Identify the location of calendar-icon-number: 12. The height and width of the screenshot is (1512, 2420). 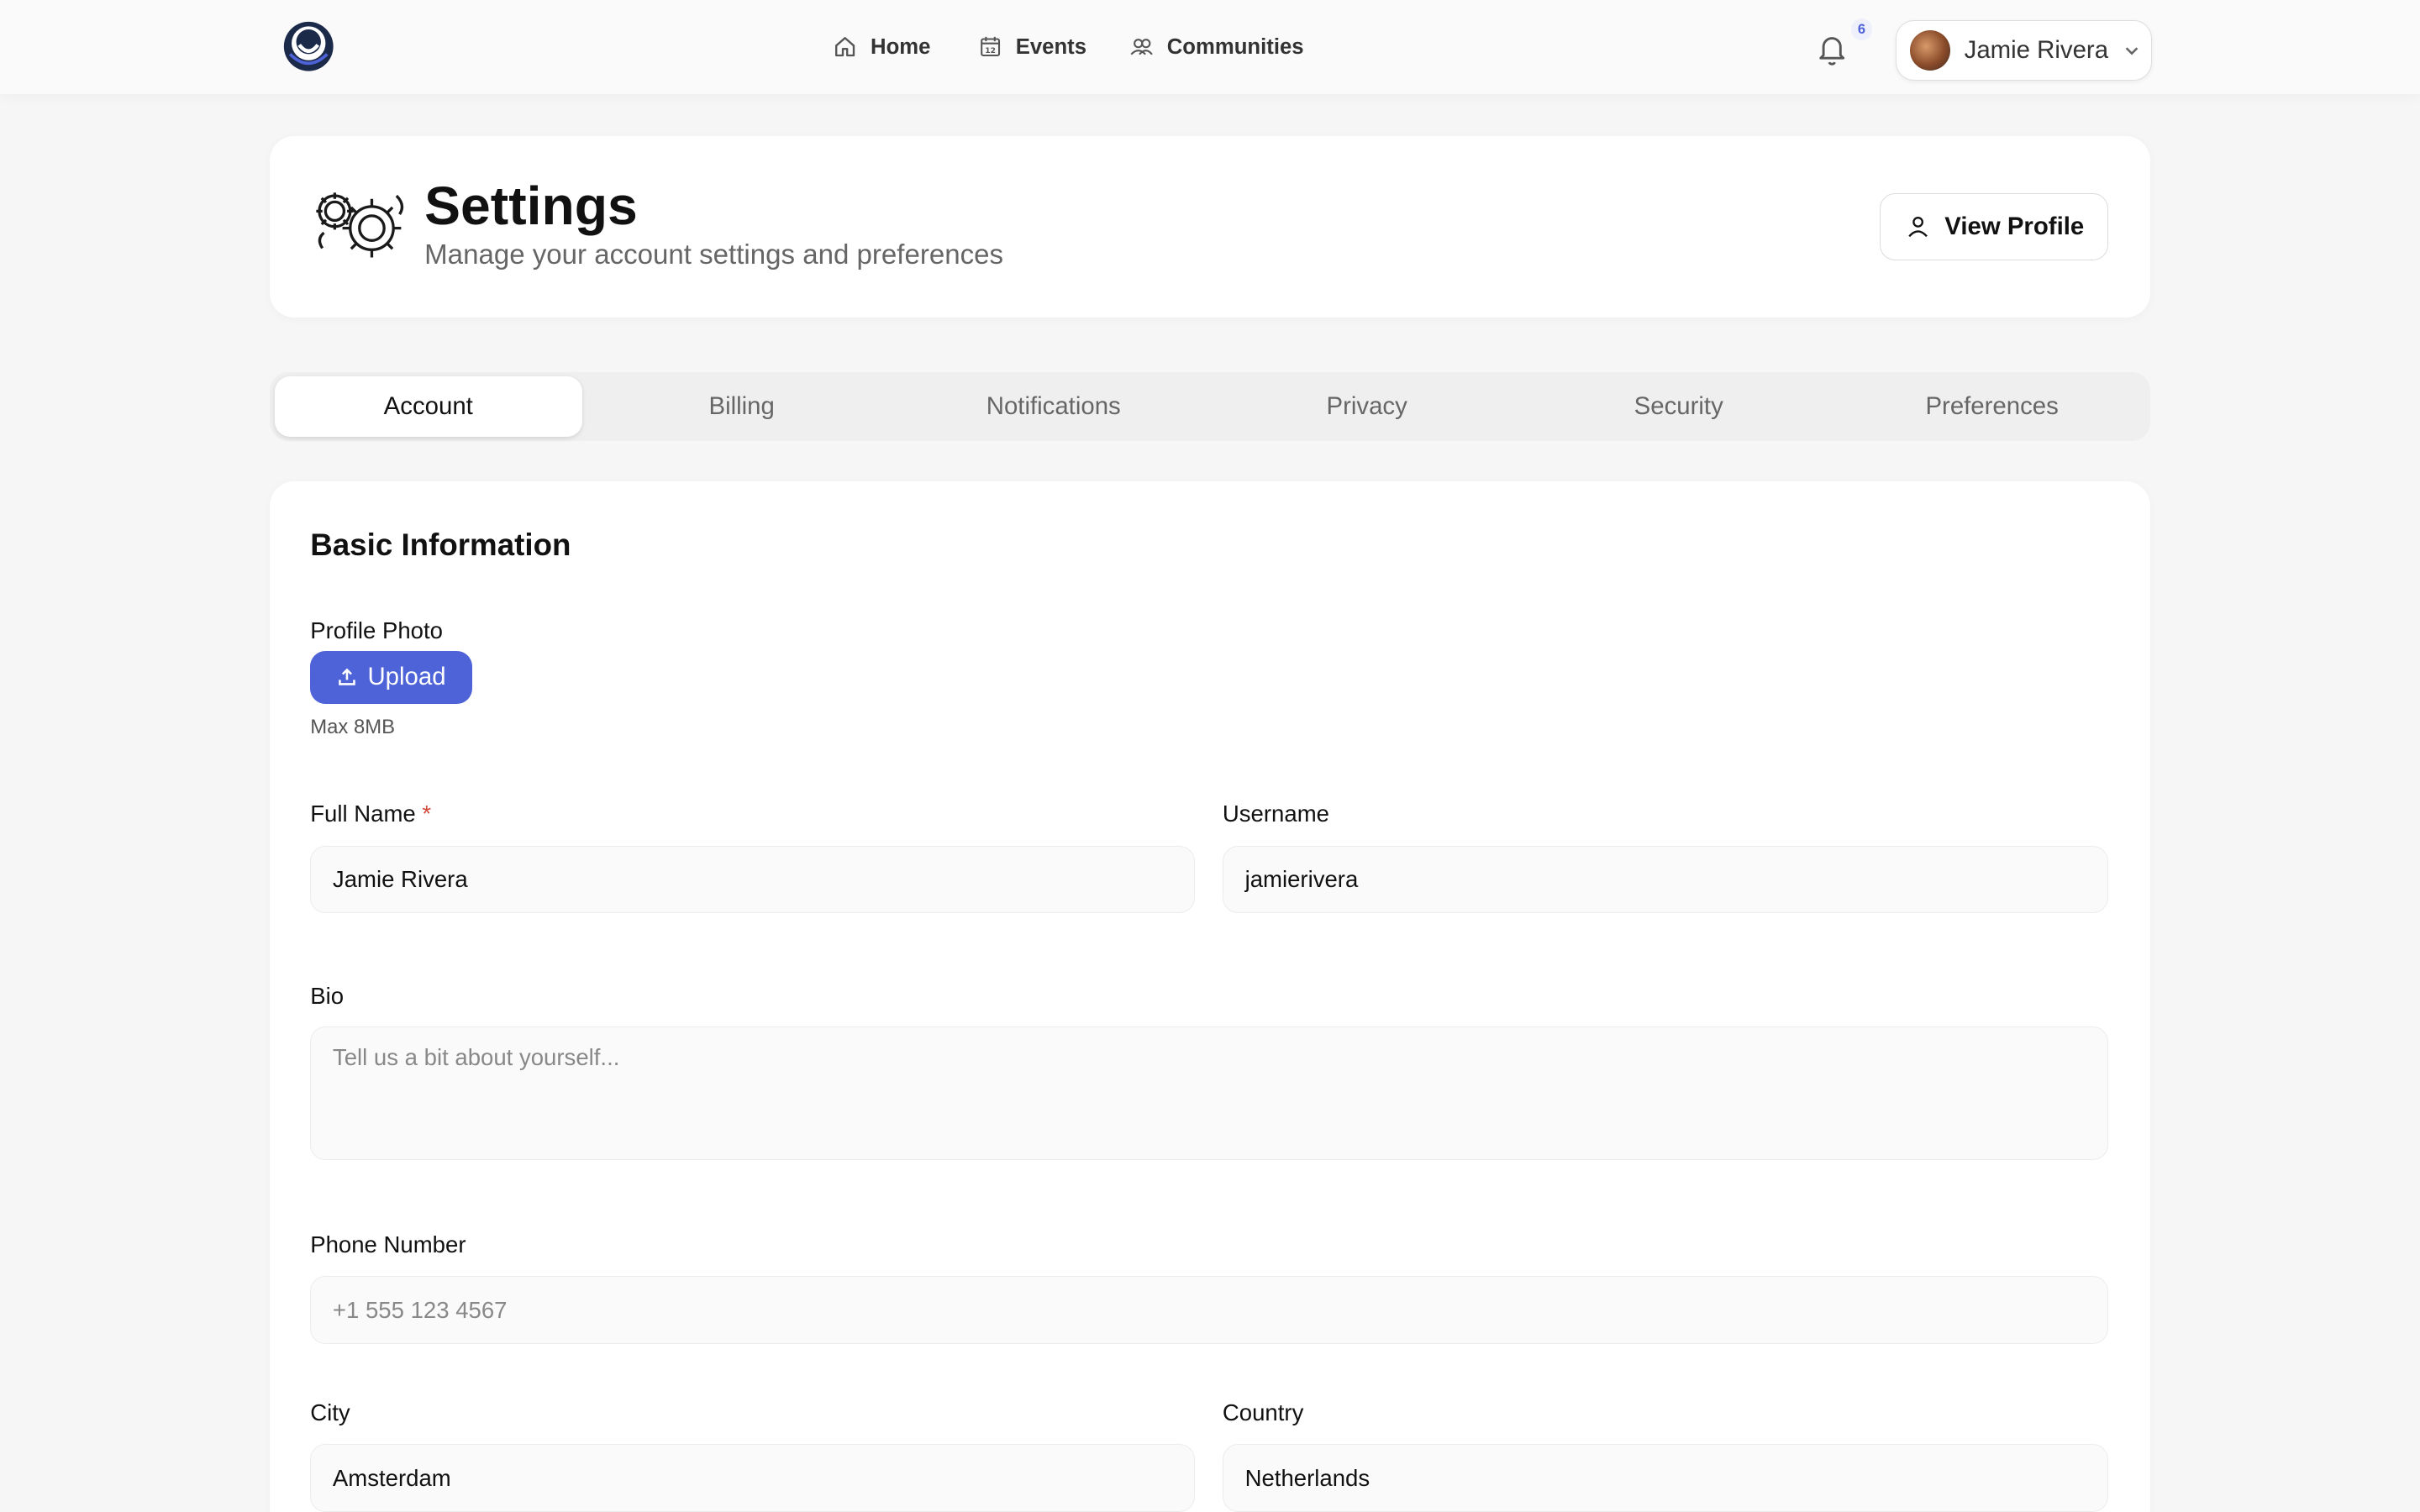
(991, 51).